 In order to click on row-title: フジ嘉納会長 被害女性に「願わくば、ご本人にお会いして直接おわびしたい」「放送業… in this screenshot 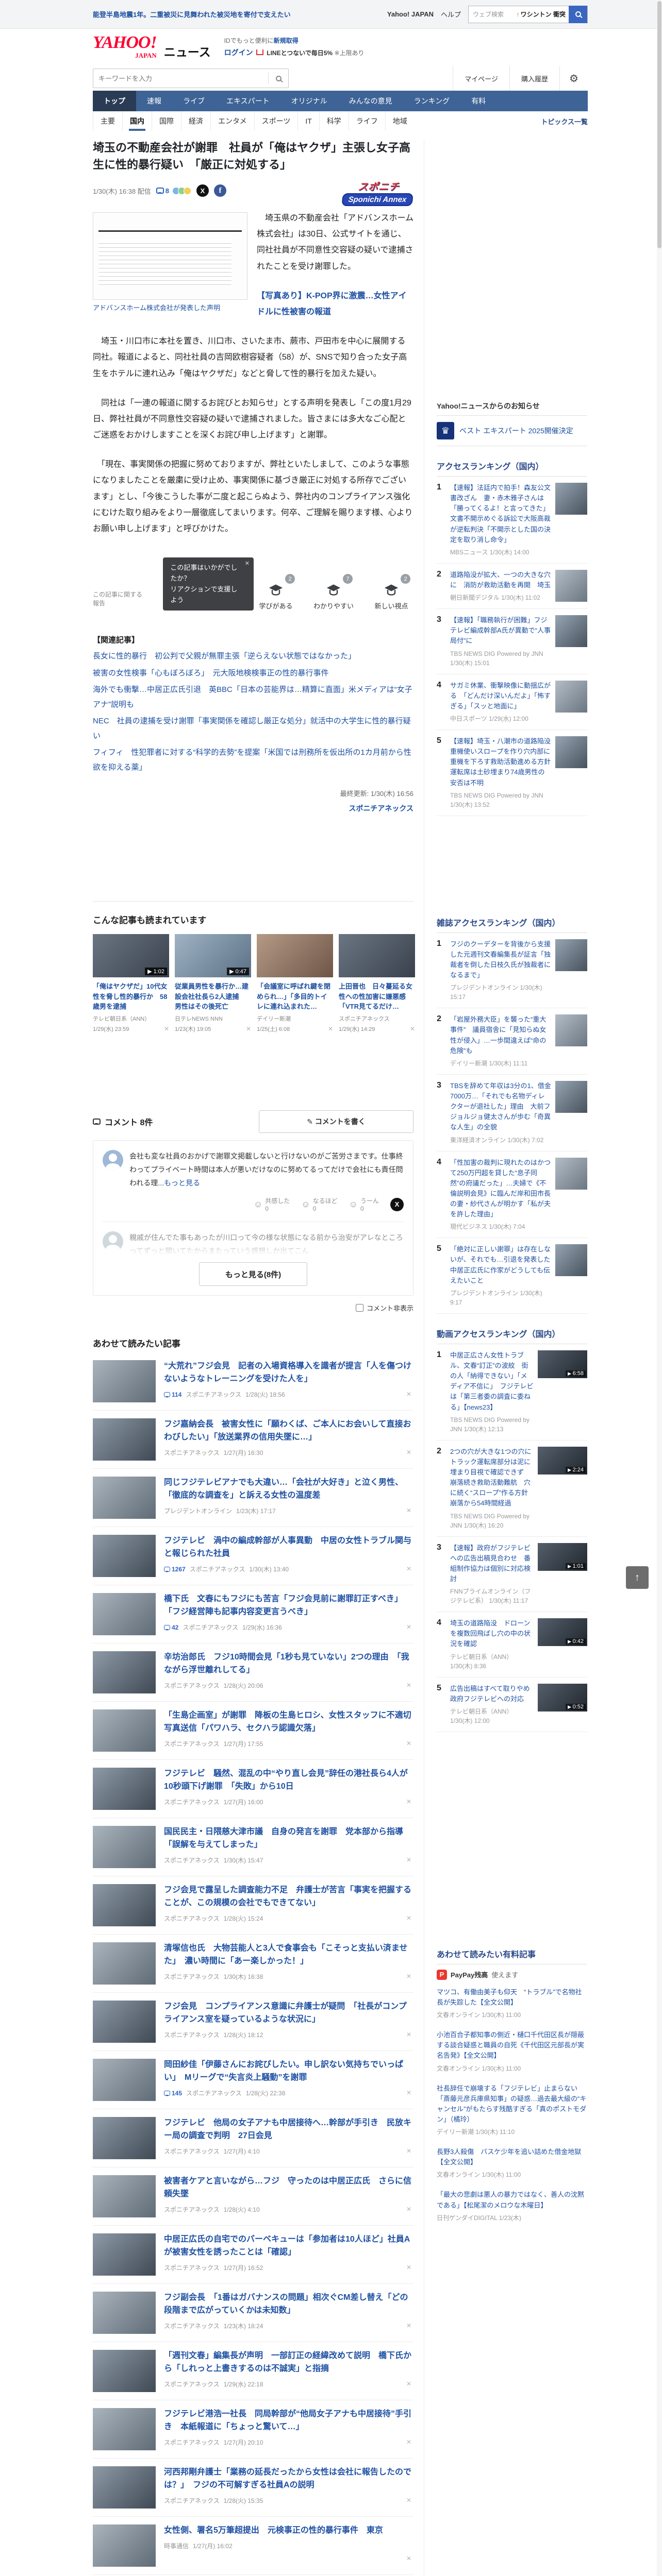, I will do `click(288, 1431)`.